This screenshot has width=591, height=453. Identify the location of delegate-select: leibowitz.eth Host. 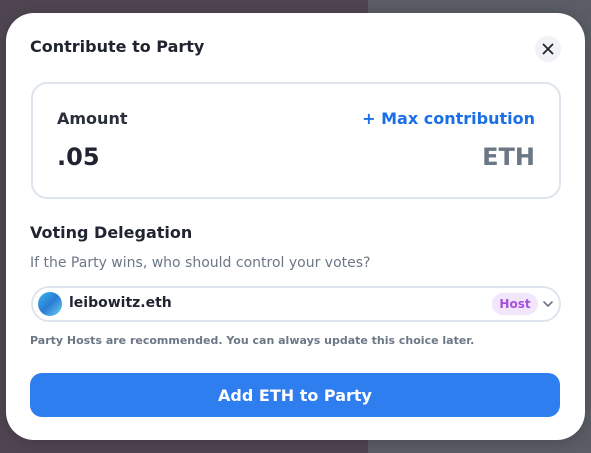
(296, 304).